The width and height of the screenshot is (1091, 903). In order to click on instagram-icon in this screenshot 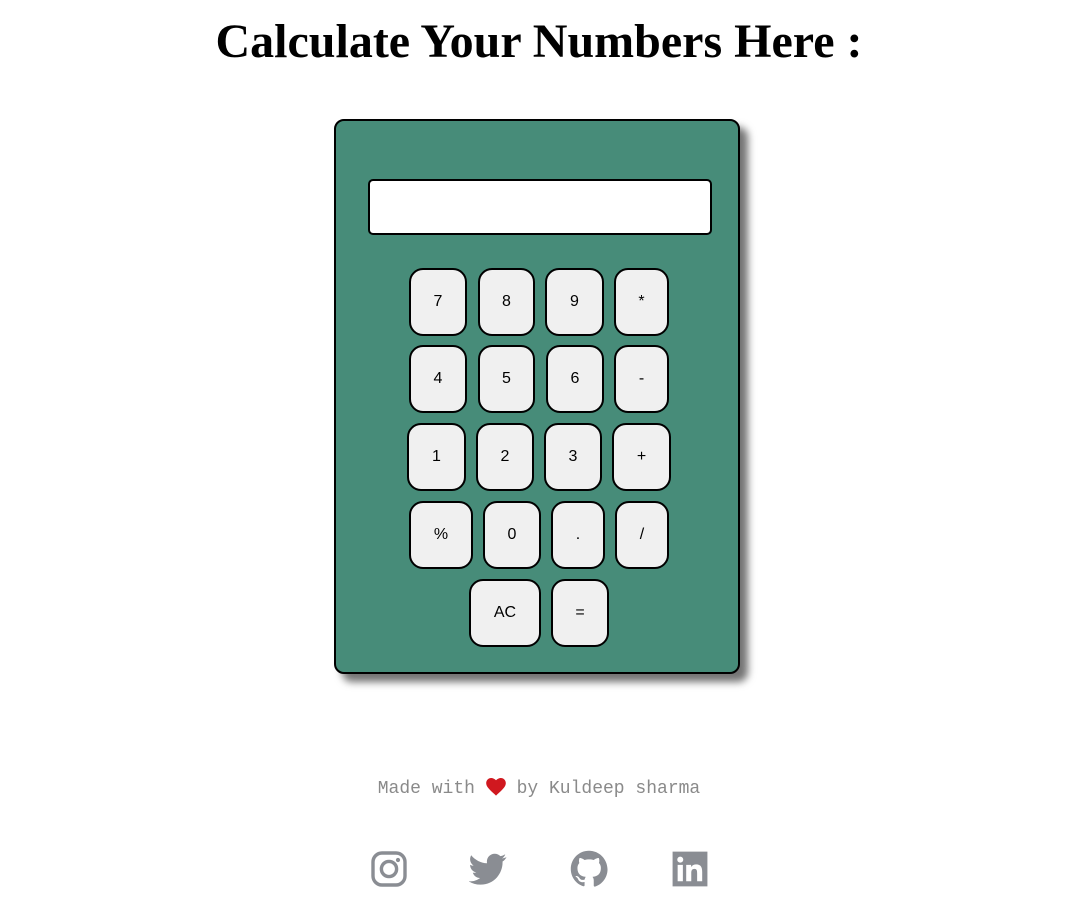, I will do `click(389, 869)`.